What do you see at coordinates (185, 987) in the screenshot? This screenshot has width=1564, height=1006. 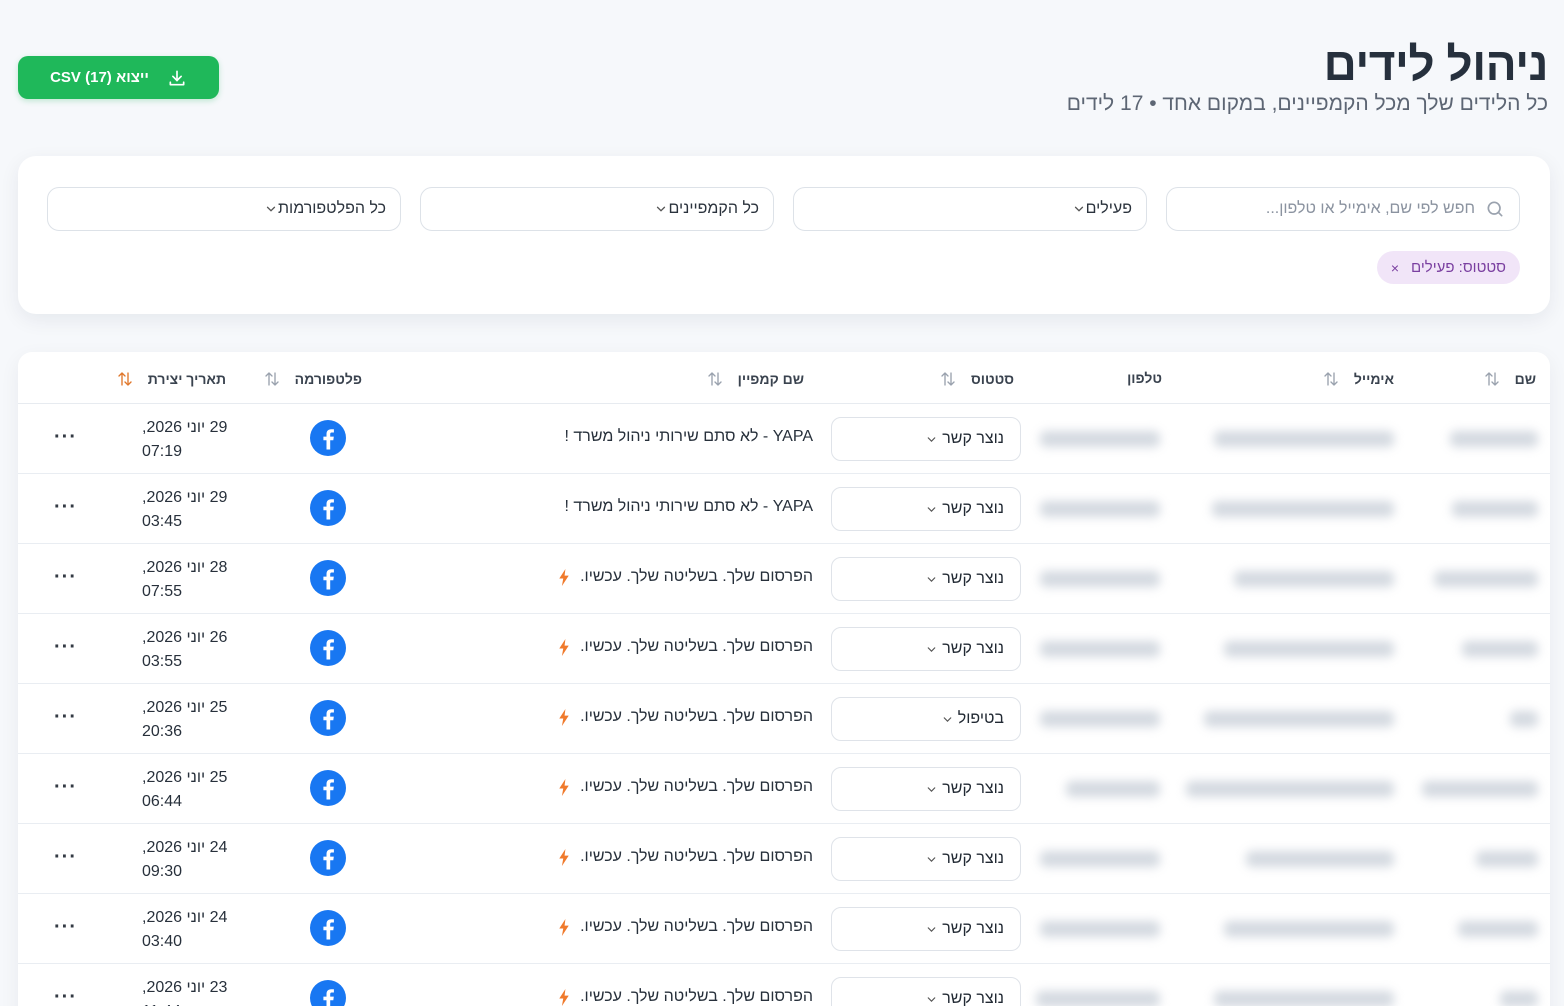 I see `created-date-day: 23 יוני 2026,` at bounding box center [185, 987].